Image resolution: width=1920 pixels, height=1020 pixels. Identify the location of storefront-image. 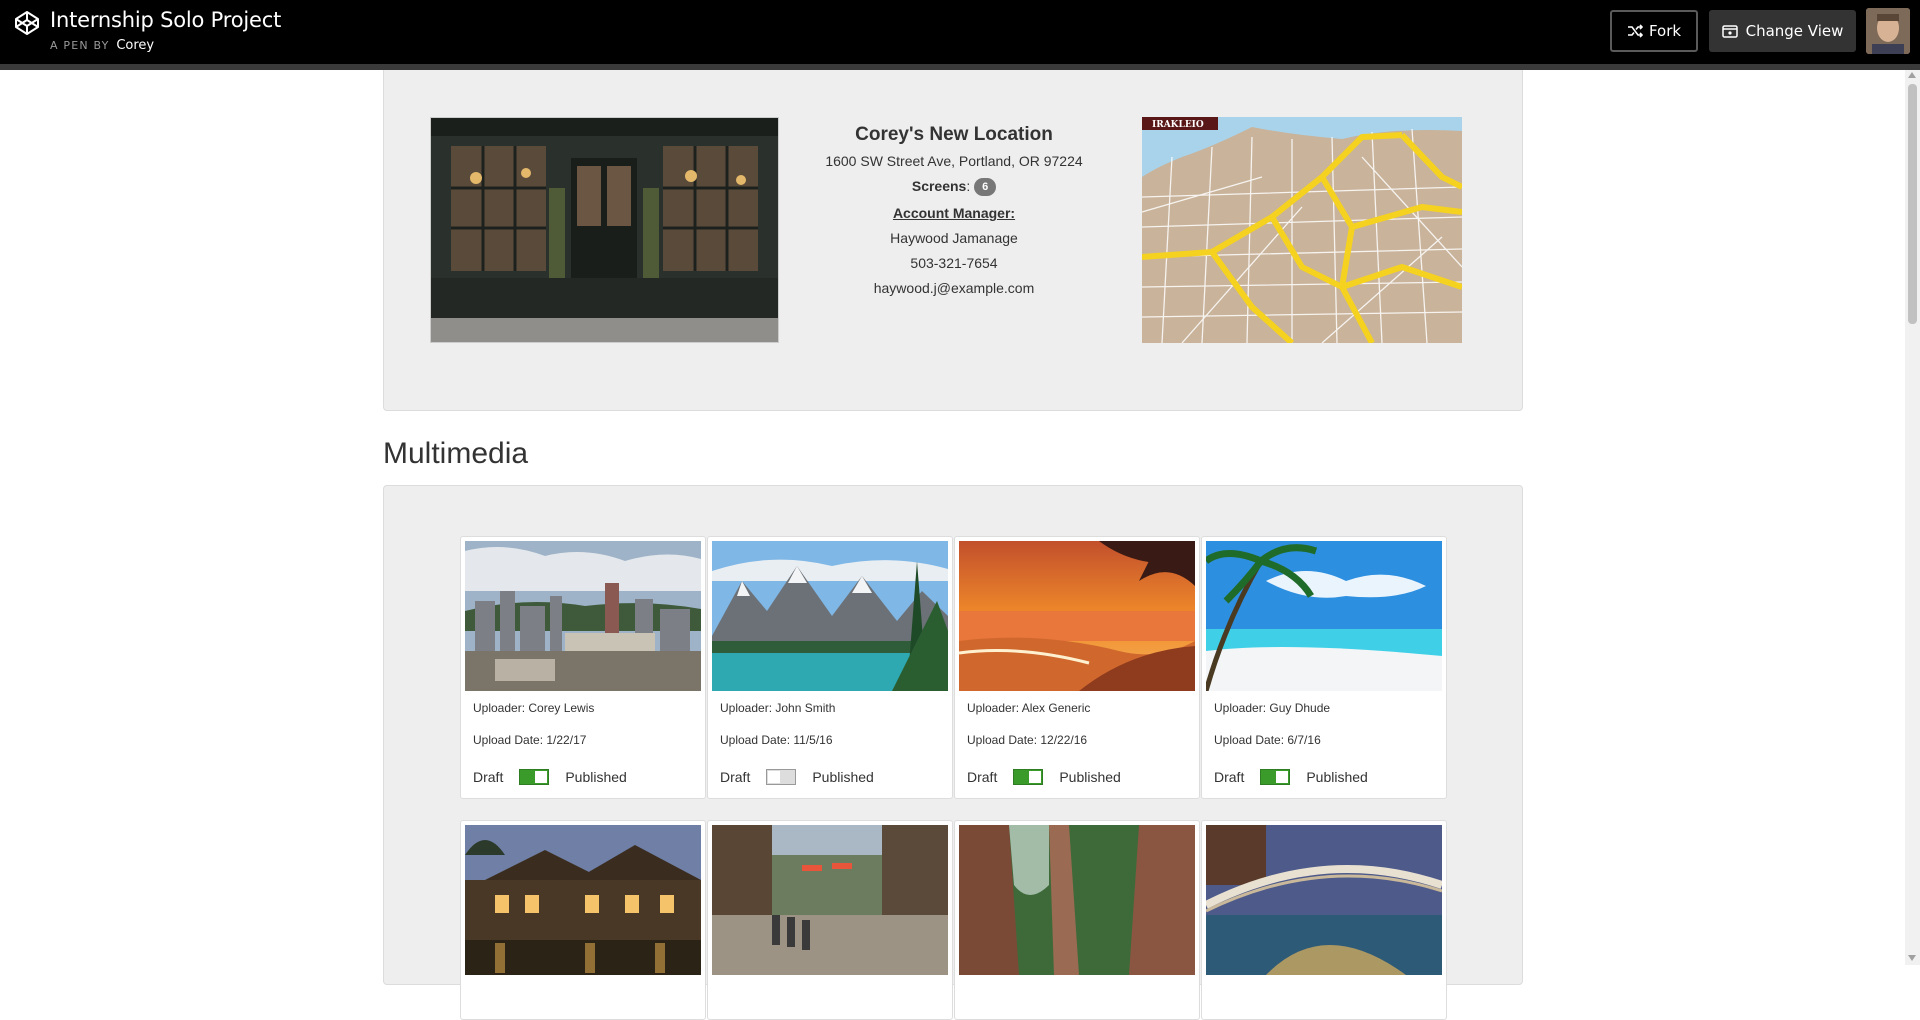
(604, 230).